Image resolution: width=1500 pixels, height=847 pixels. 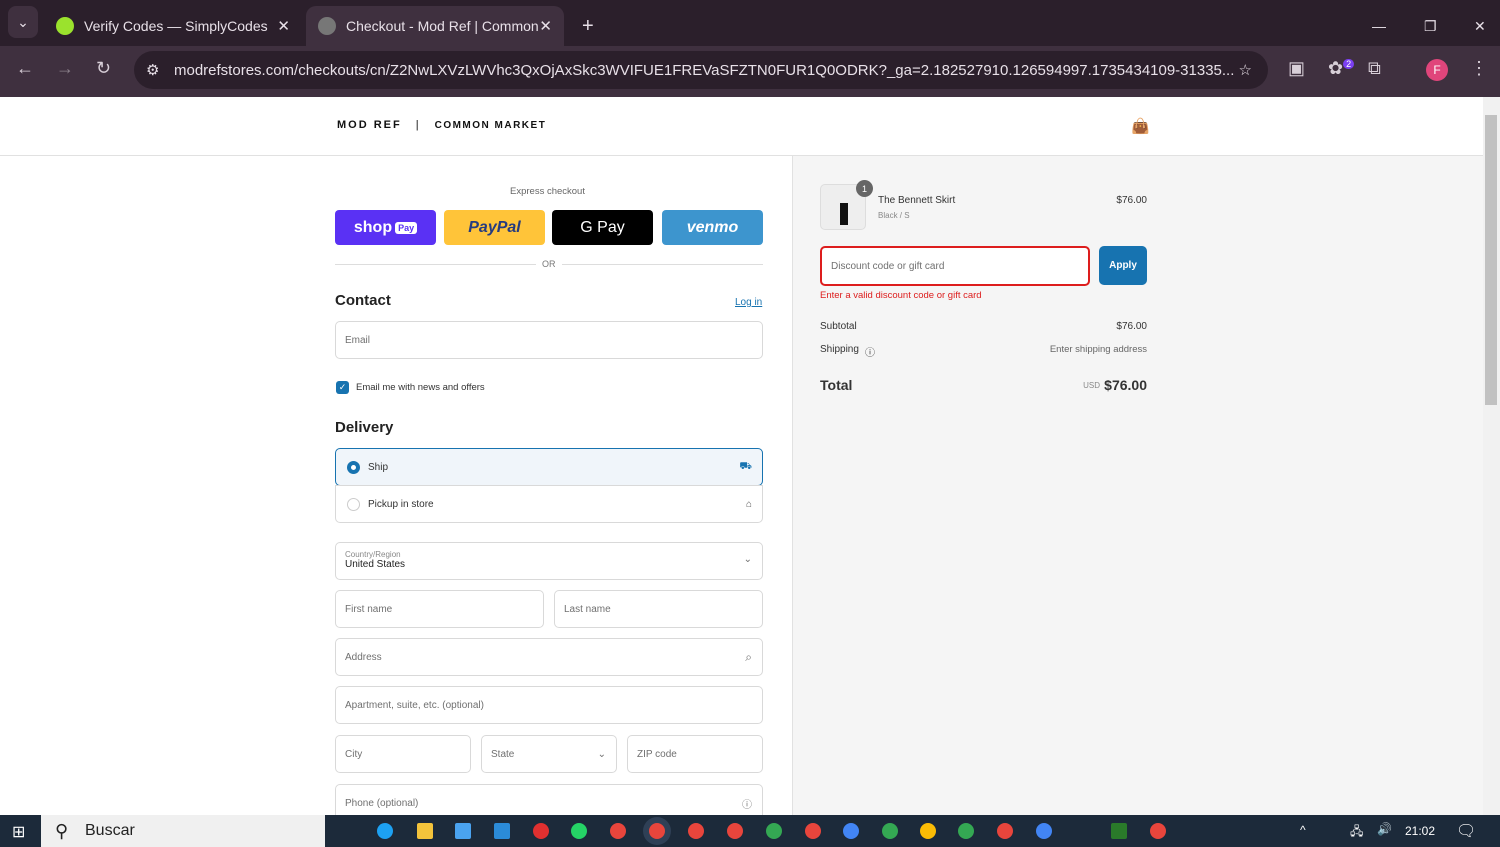 What do you see at coordinates (712, 227) in the screenshot?
I see `venmo-button: venmo` at bounding box center [712, 227].